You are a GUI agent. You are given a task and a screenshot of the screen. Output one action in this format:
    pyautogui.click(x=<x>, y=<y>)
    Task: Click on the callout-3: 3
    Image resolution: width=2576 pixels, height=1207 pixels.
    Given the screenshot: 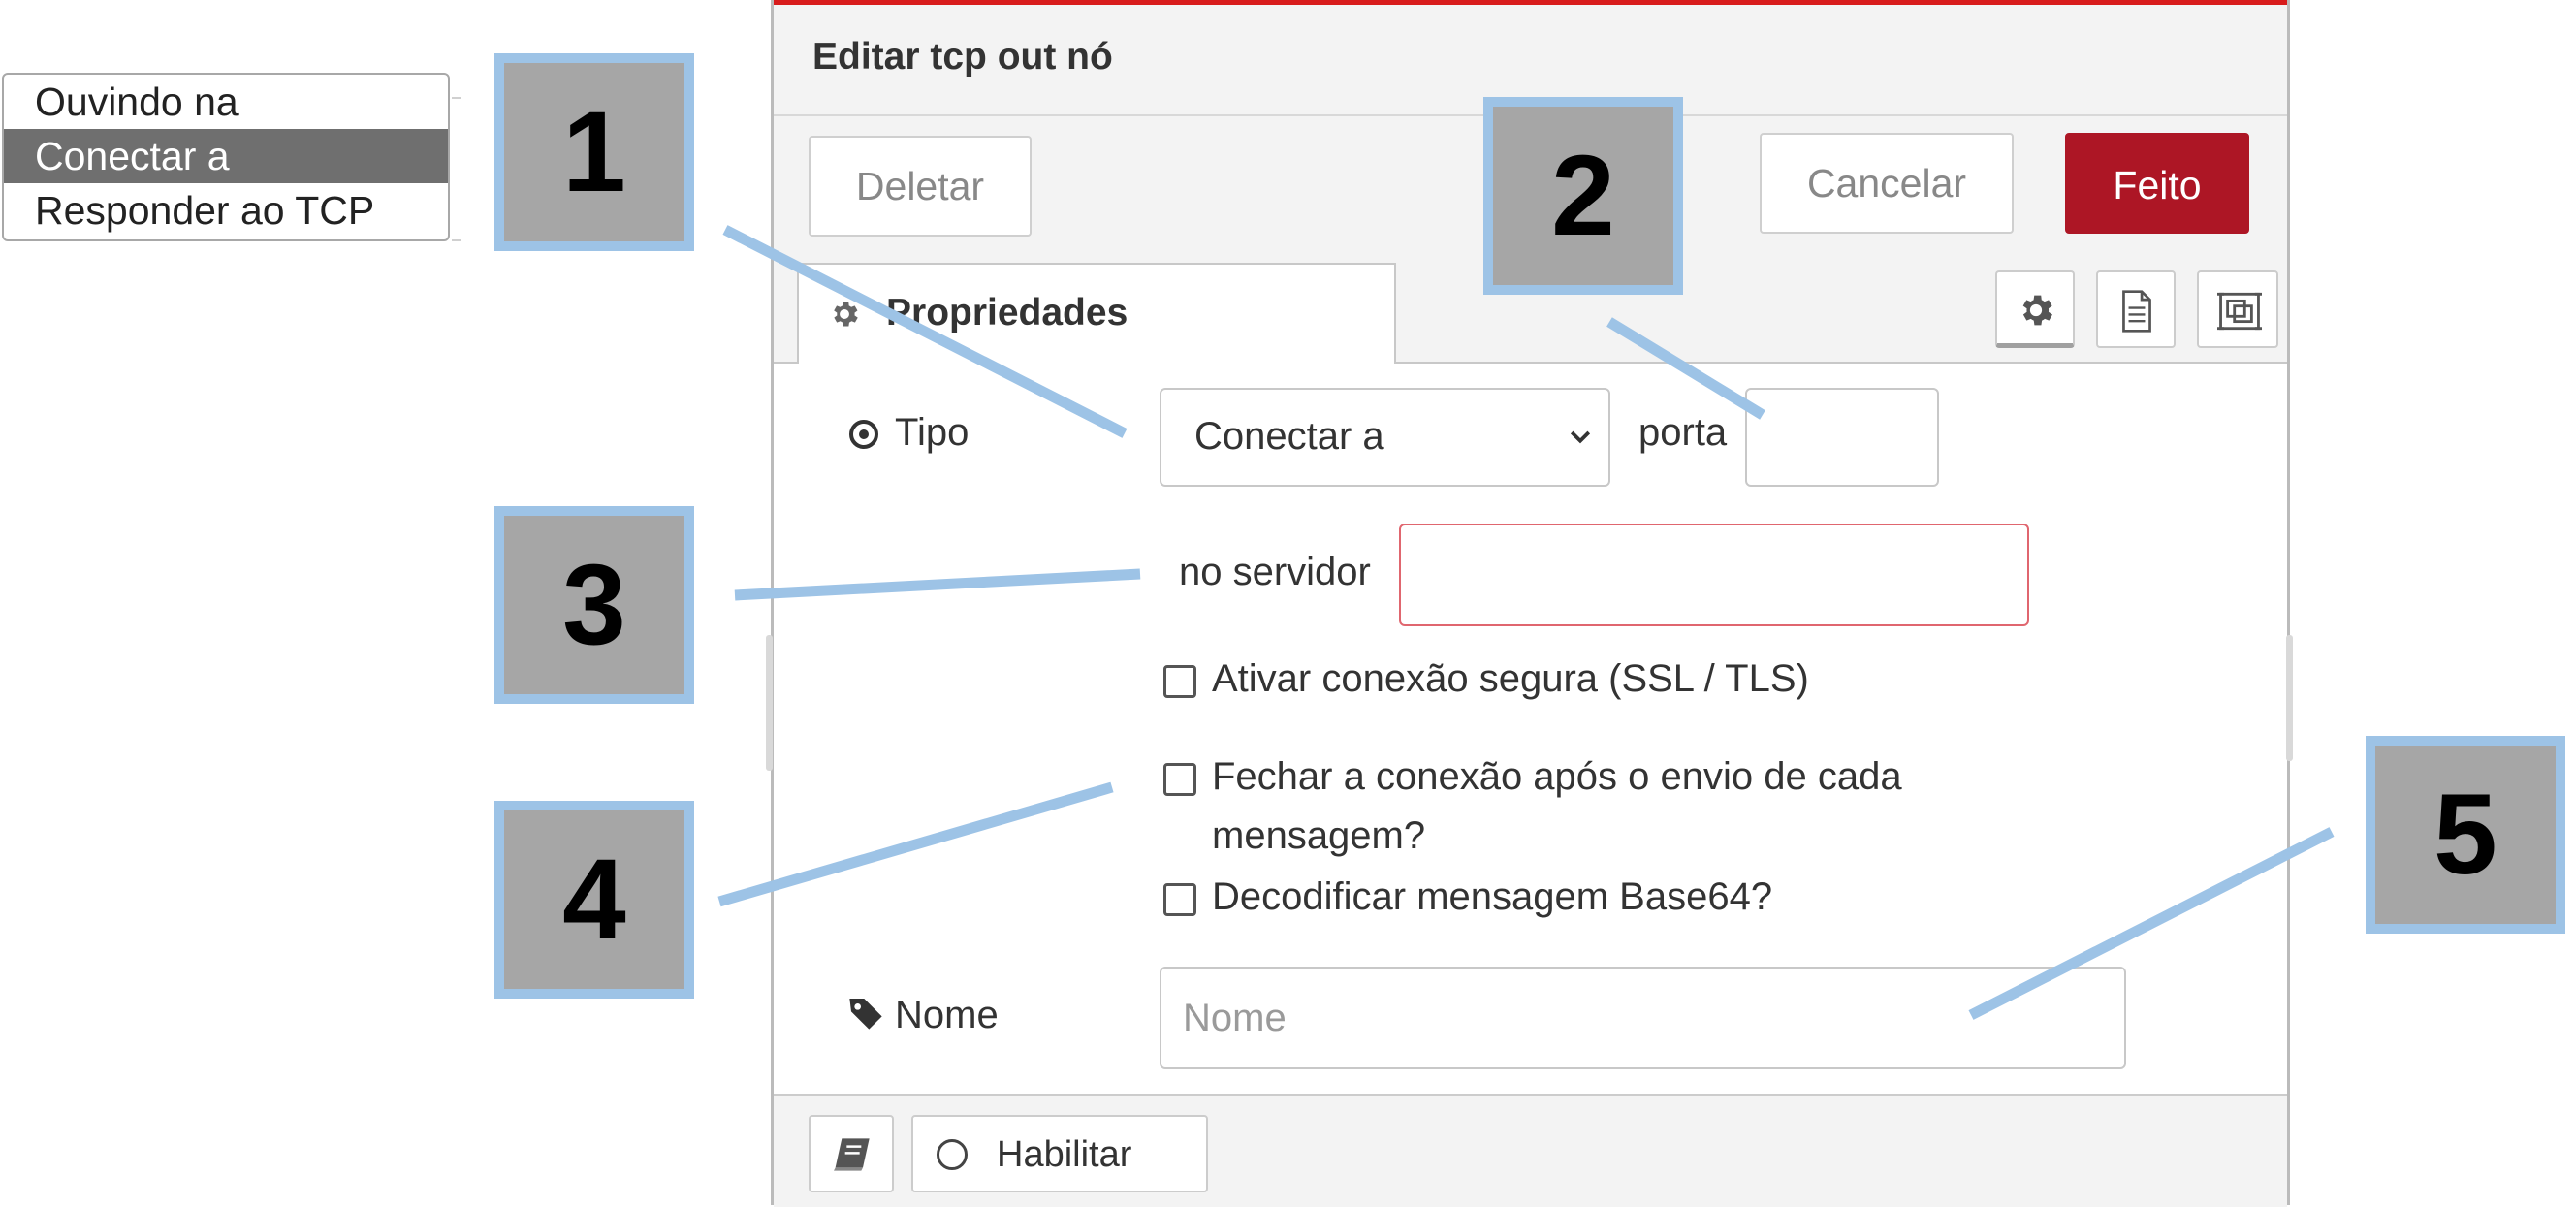 What is the action you would take?
    pyautogui.click(x=594, y=605)
    